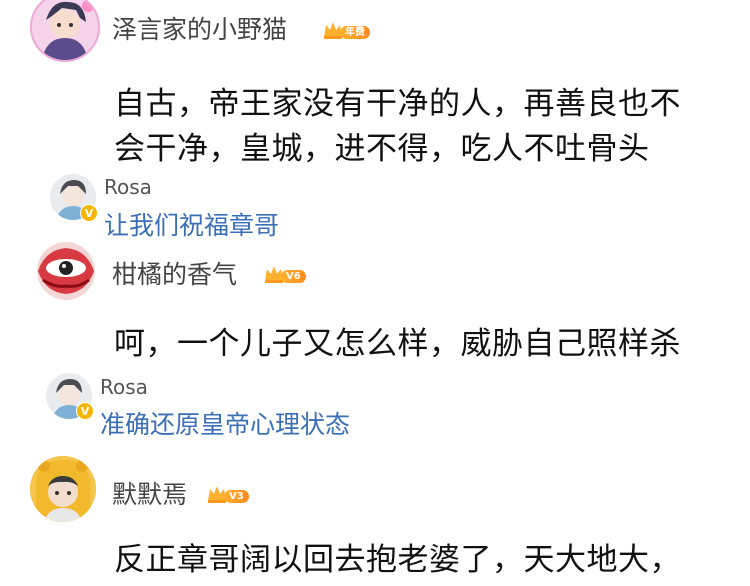 The height and width of the screenshot is (586, 750). I want to click on comment-line: 呵，一个儿子又怎么样，威胁自己照样杀, so click(397, 344).